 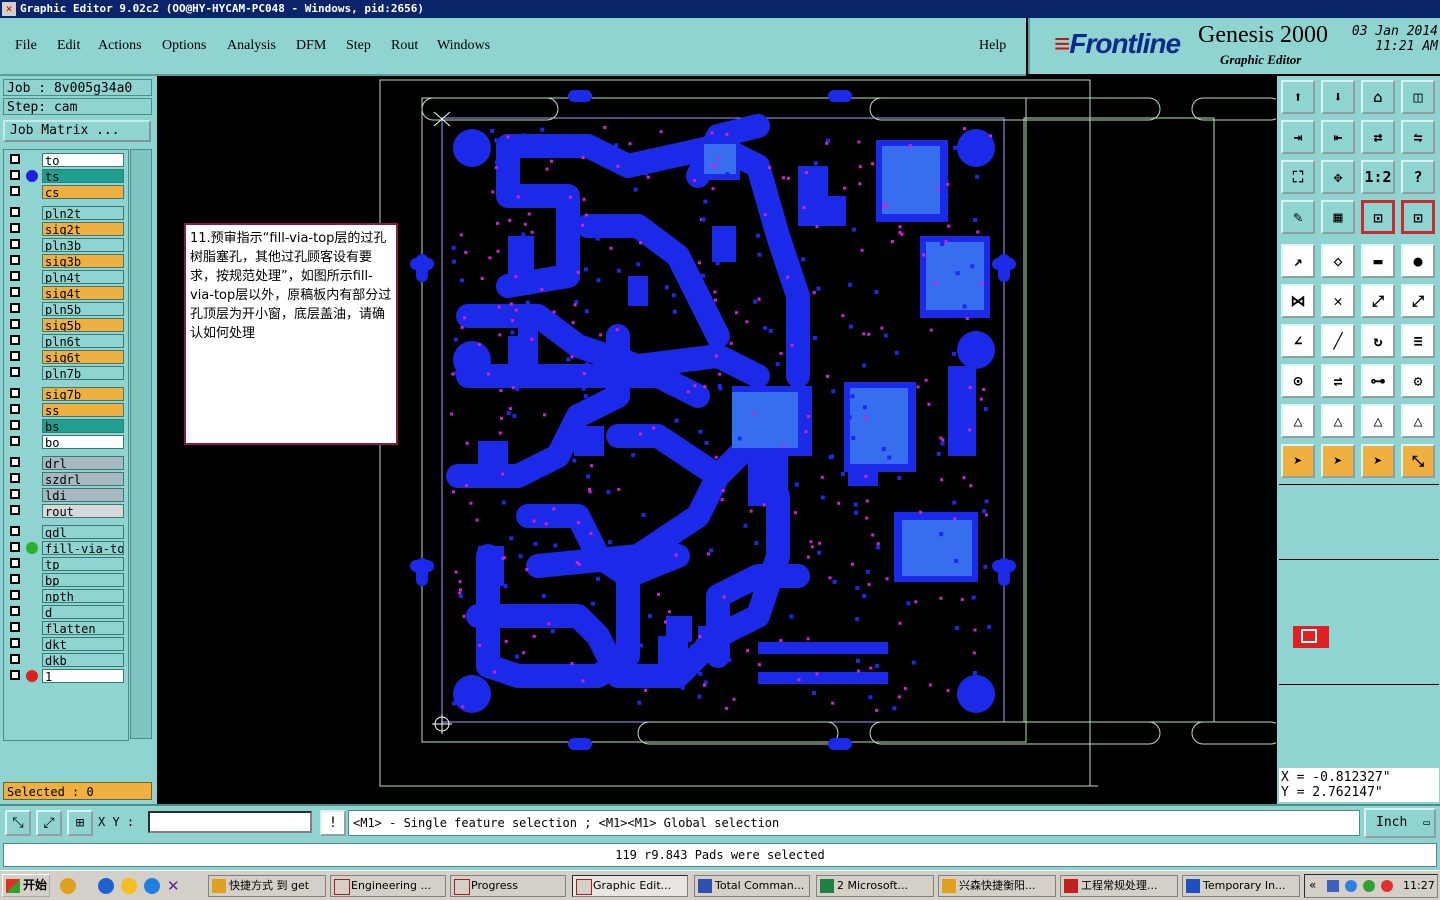 What do you see at coordinates (1333, 886) in the screenshot?
I see `tray-network-icon` at bounding box center [1333, 886].